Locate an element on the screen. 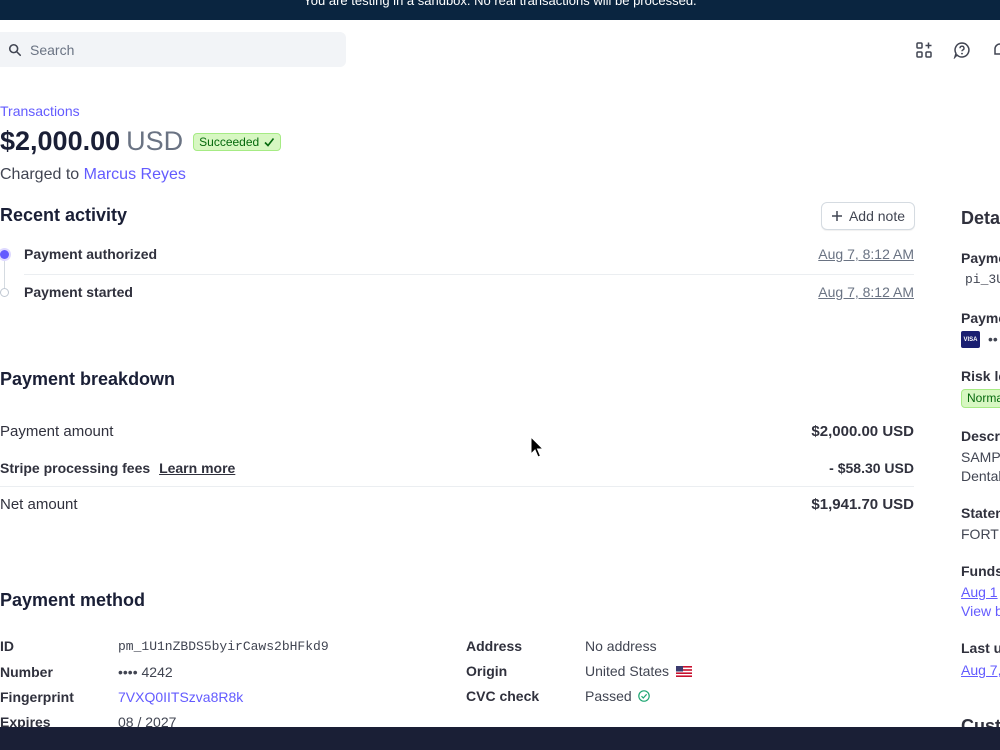 This screenshot has height=750, width=1000. mouse-cursor-icon is located at coordinates (537, 447).